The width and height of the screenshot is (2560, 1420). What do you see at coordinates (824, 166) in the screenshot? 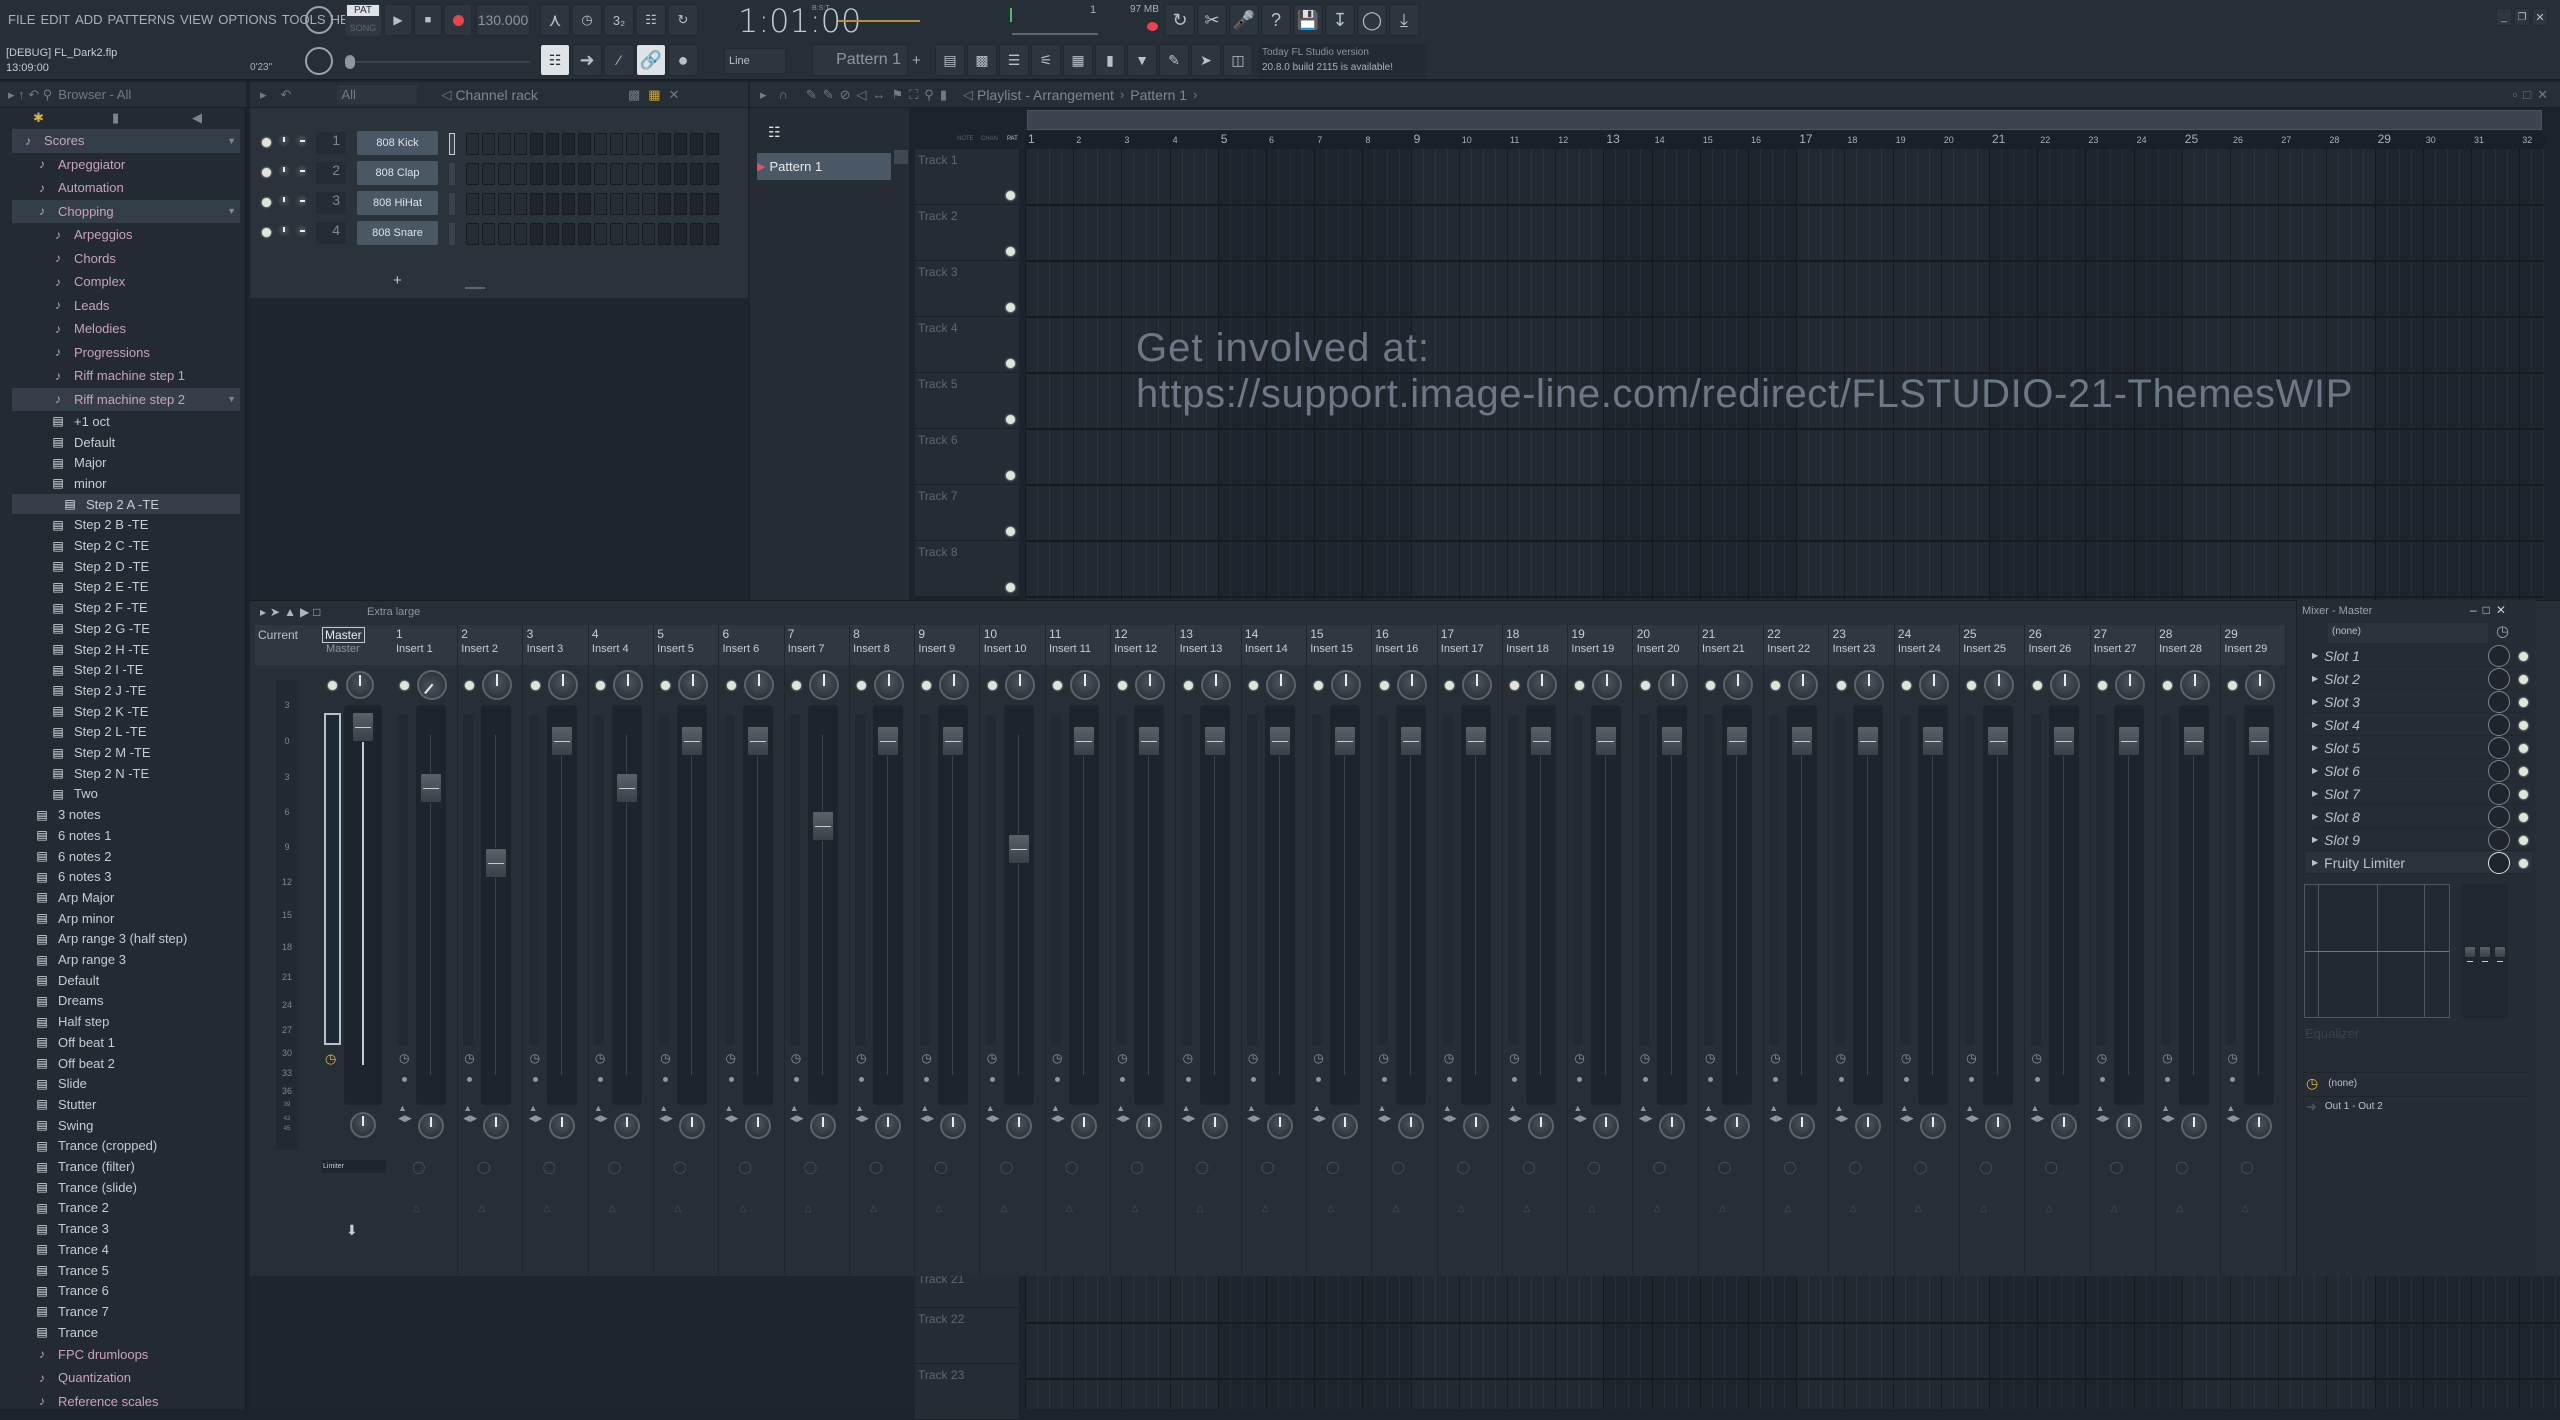
I see `pattern-item: ▶ Pattern 1` at bounding box center [824, 166].